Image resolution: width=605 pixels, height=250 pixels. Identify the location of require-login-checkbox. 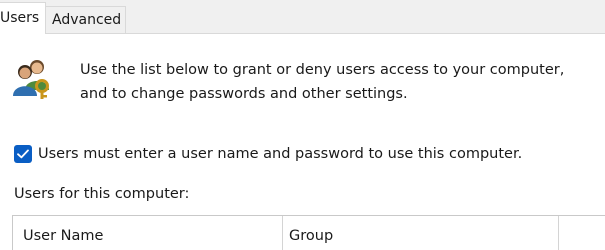
(23, 154).